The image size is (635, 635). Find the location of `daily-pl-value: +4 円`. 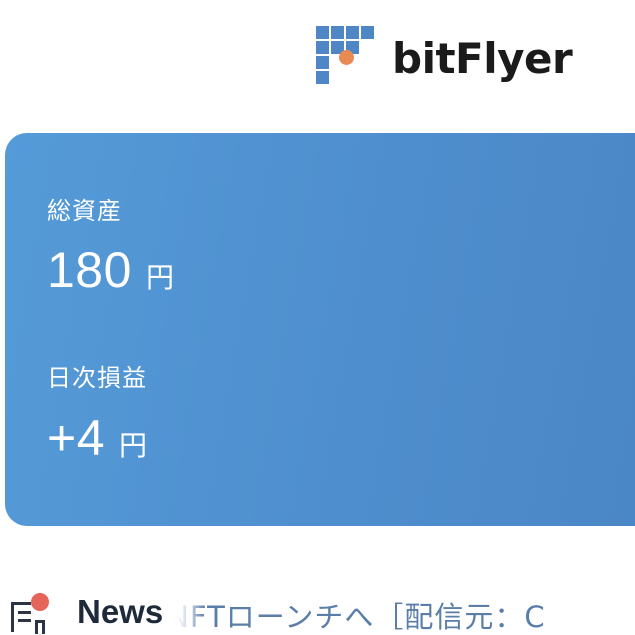

daily-pl-value: +4 円 is located at coordinates (97, 438).